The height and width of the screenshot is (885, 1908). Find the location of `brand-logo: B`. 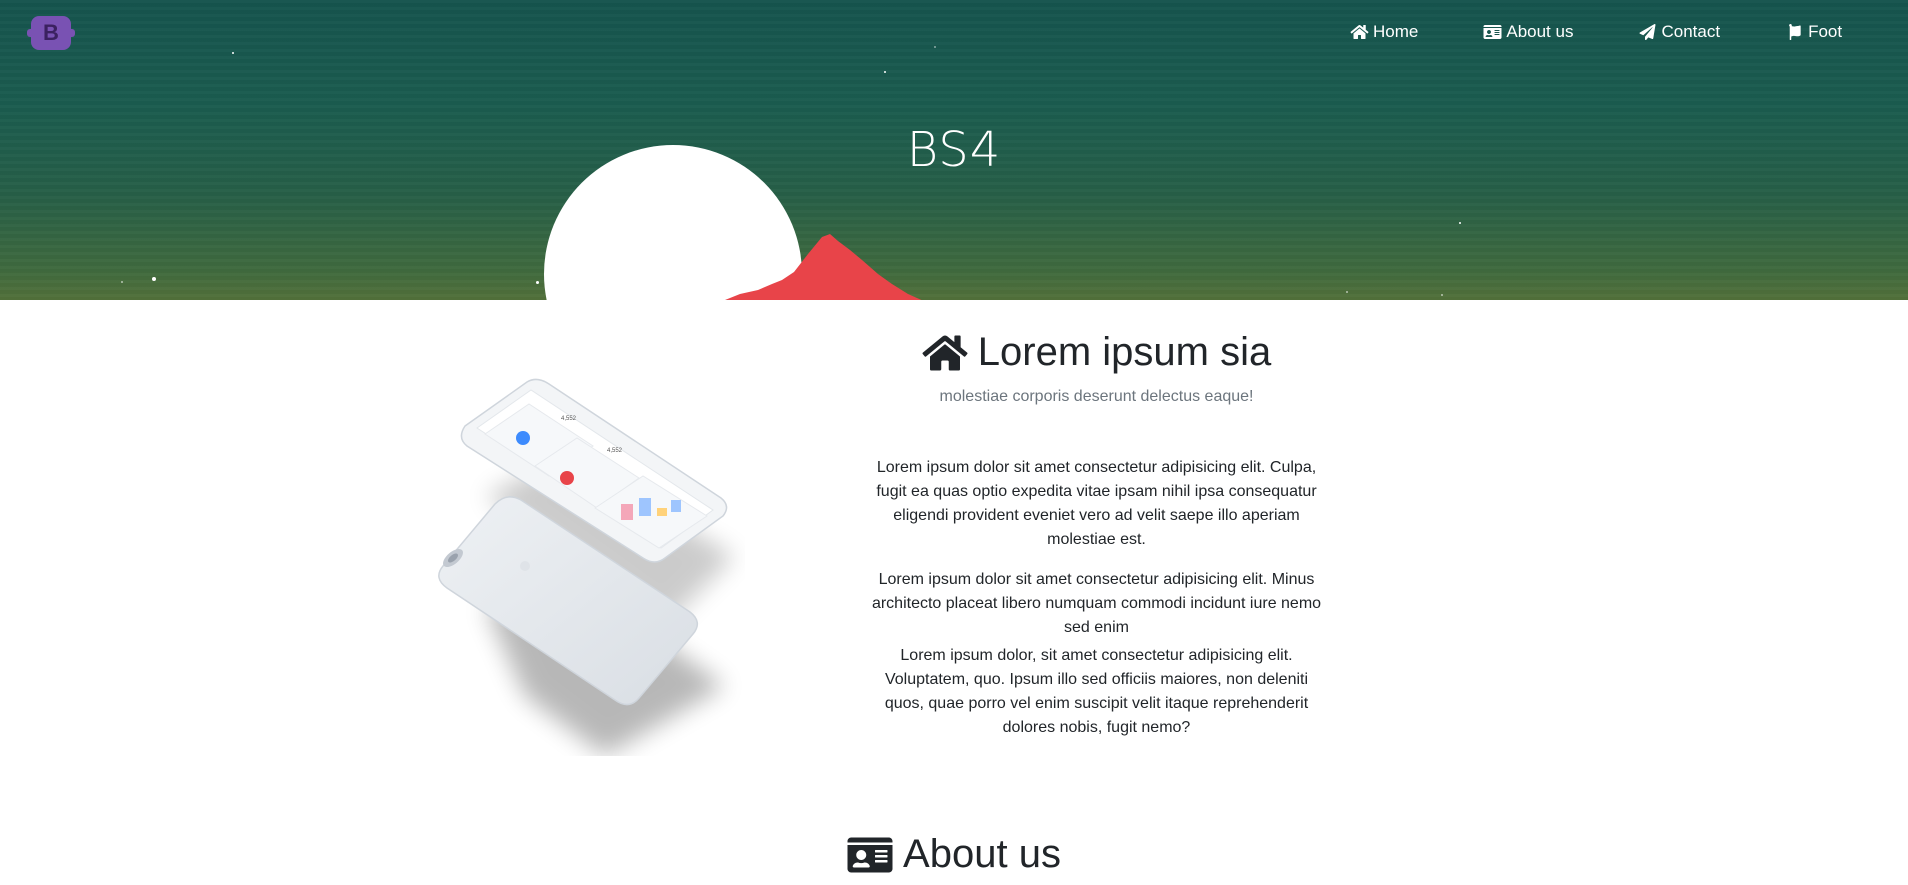

brand-logo: B is located at coordinates (51, 33).